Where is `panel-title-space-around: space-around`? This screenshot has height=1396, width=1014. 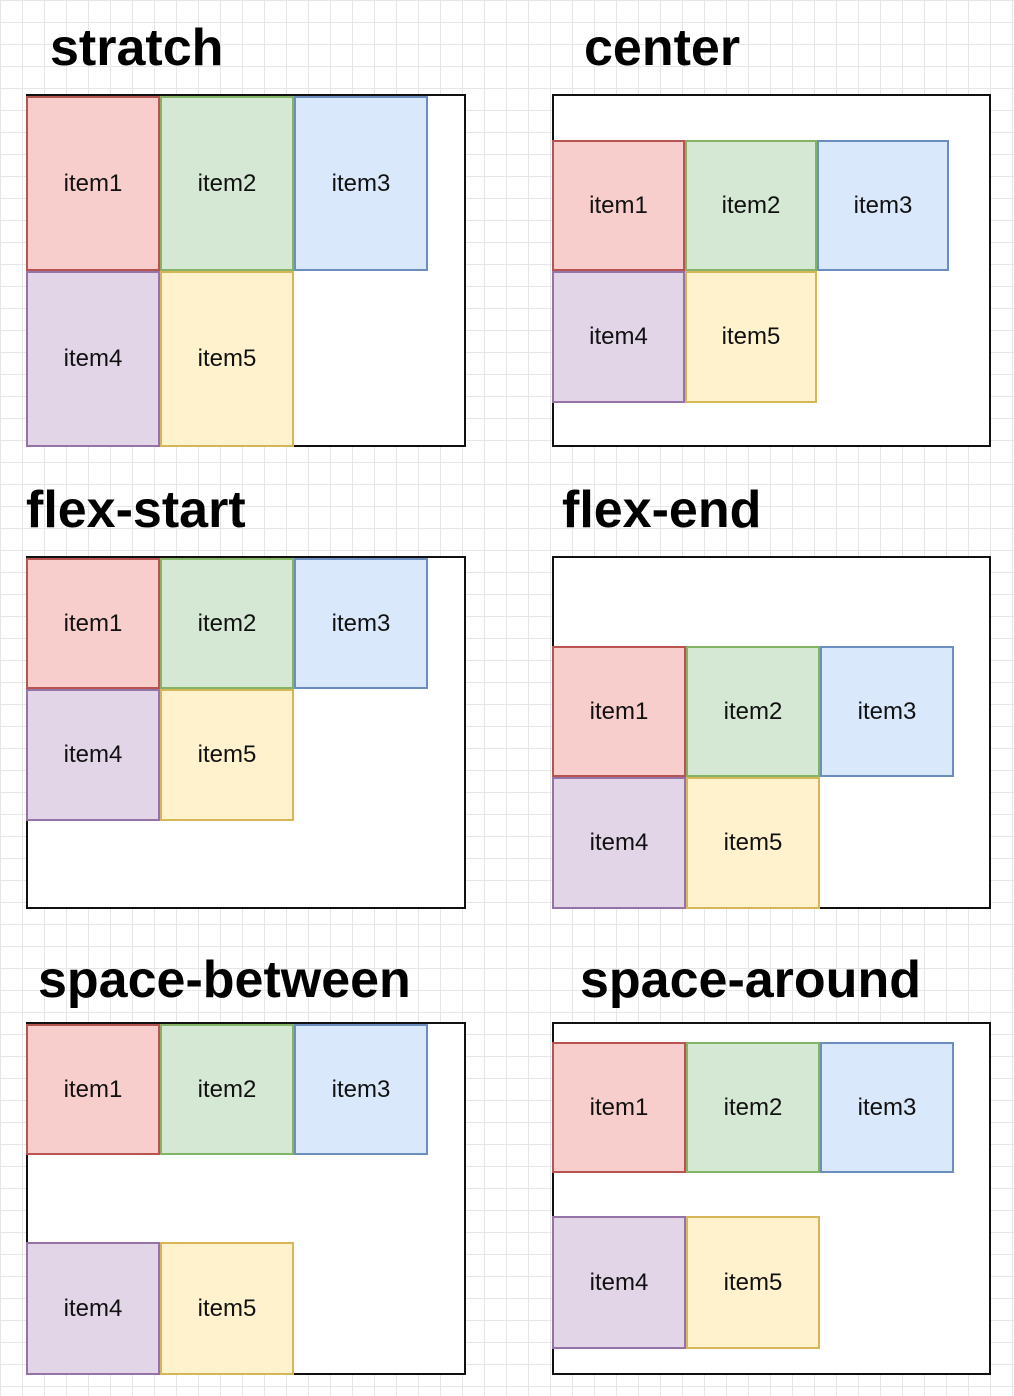
panel-title-space-around: space-around is located at coordinates (750, 980).